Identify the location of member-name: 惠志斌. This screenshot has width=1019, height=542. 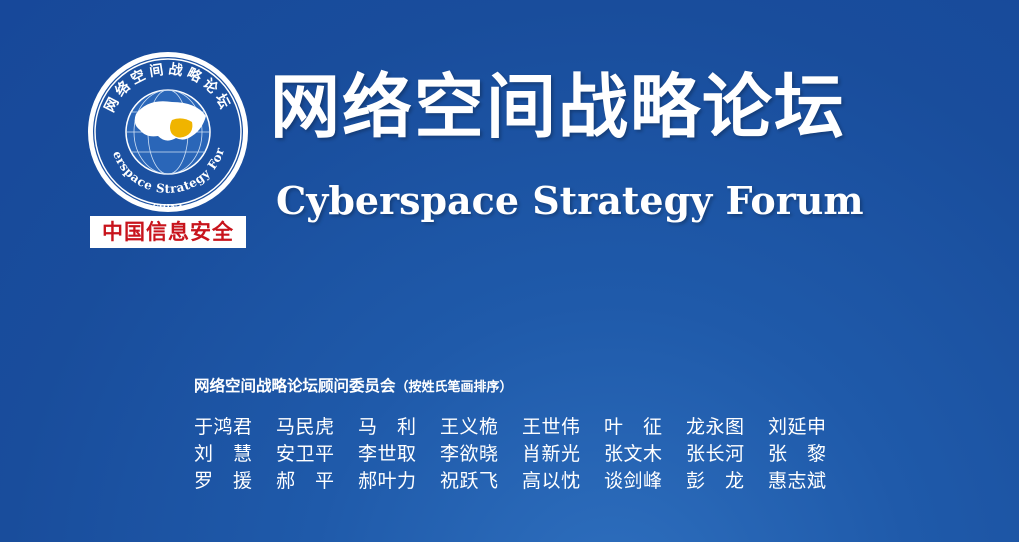
(797, 481).